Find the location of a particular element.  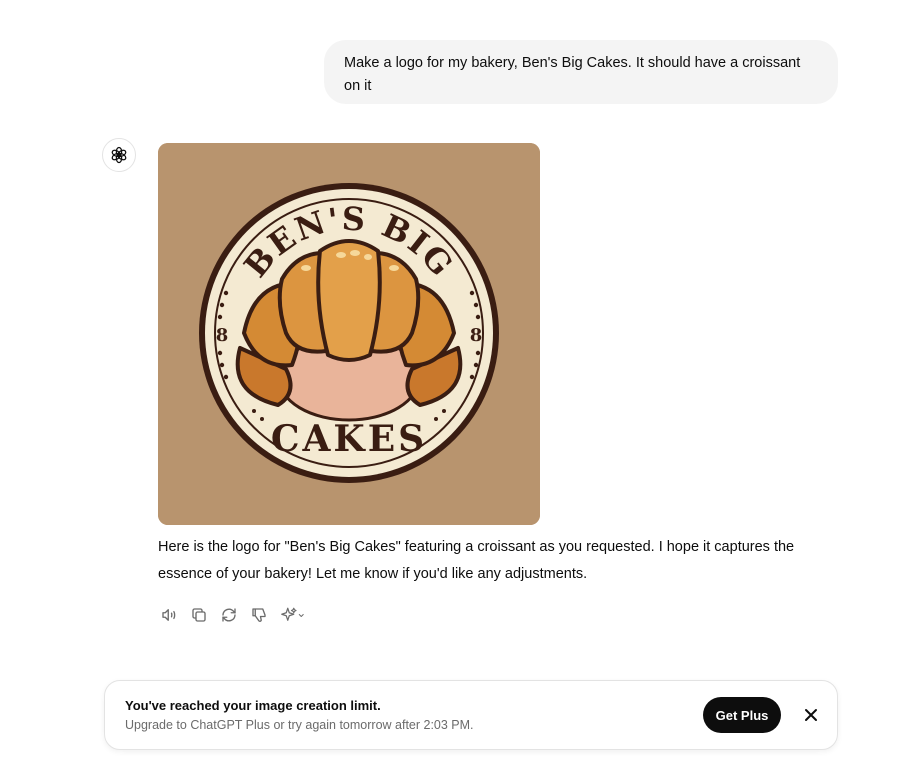

logo-text-bottom: CAKES is located at coordinates (349, 439).